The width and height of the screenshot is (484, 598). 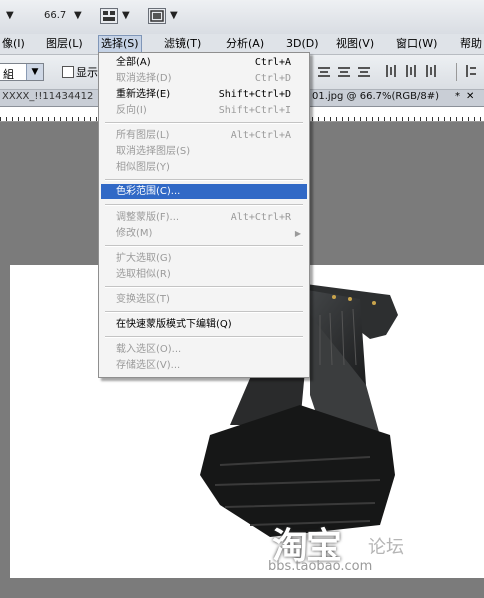 I want to click on zoom-dropdown-arrow: ▼, so click(x=78, y=15).